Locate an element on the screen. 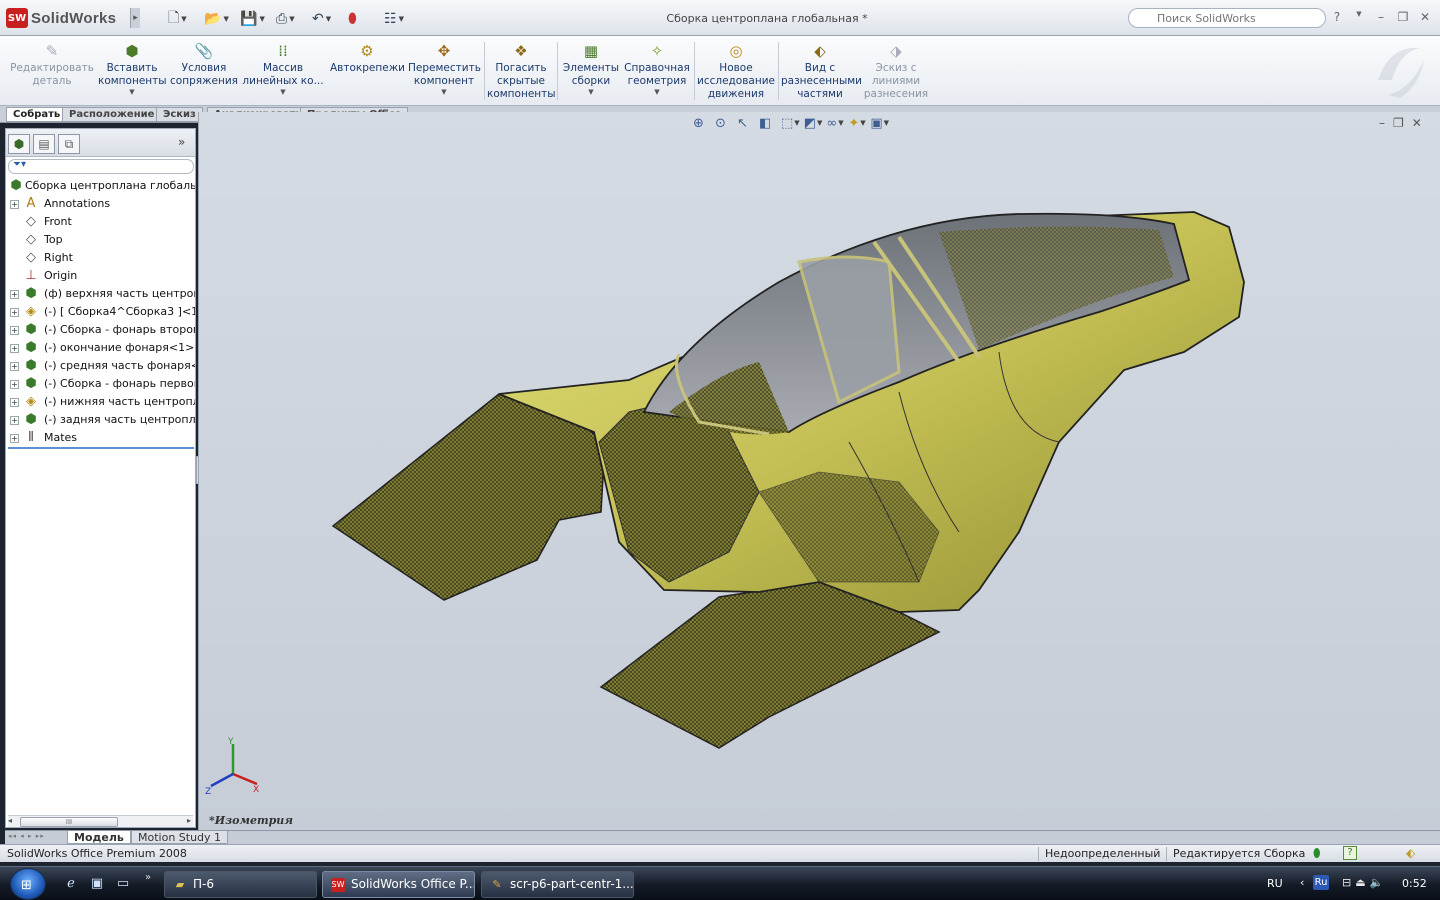 Image resolution: width=1440 pixels, height=900 pixels. tree-node: ◇ Right is located at coordinates (100, 258).